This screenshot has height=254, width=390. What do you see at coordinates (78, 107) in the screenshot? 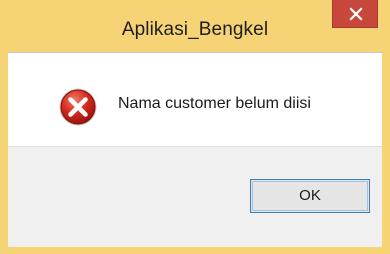
I see `error-icon` at bounding box center [78, 107].